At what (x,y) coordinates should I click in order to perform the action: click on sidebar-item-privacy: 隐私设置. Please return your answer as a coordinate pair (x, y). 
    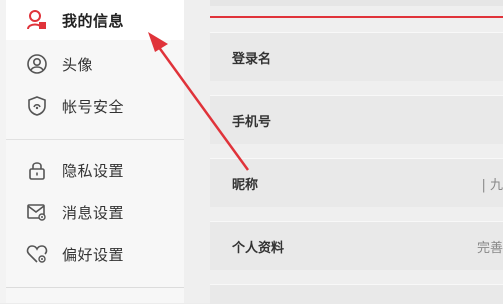
    Looking at the image, I should click on (95, 170).